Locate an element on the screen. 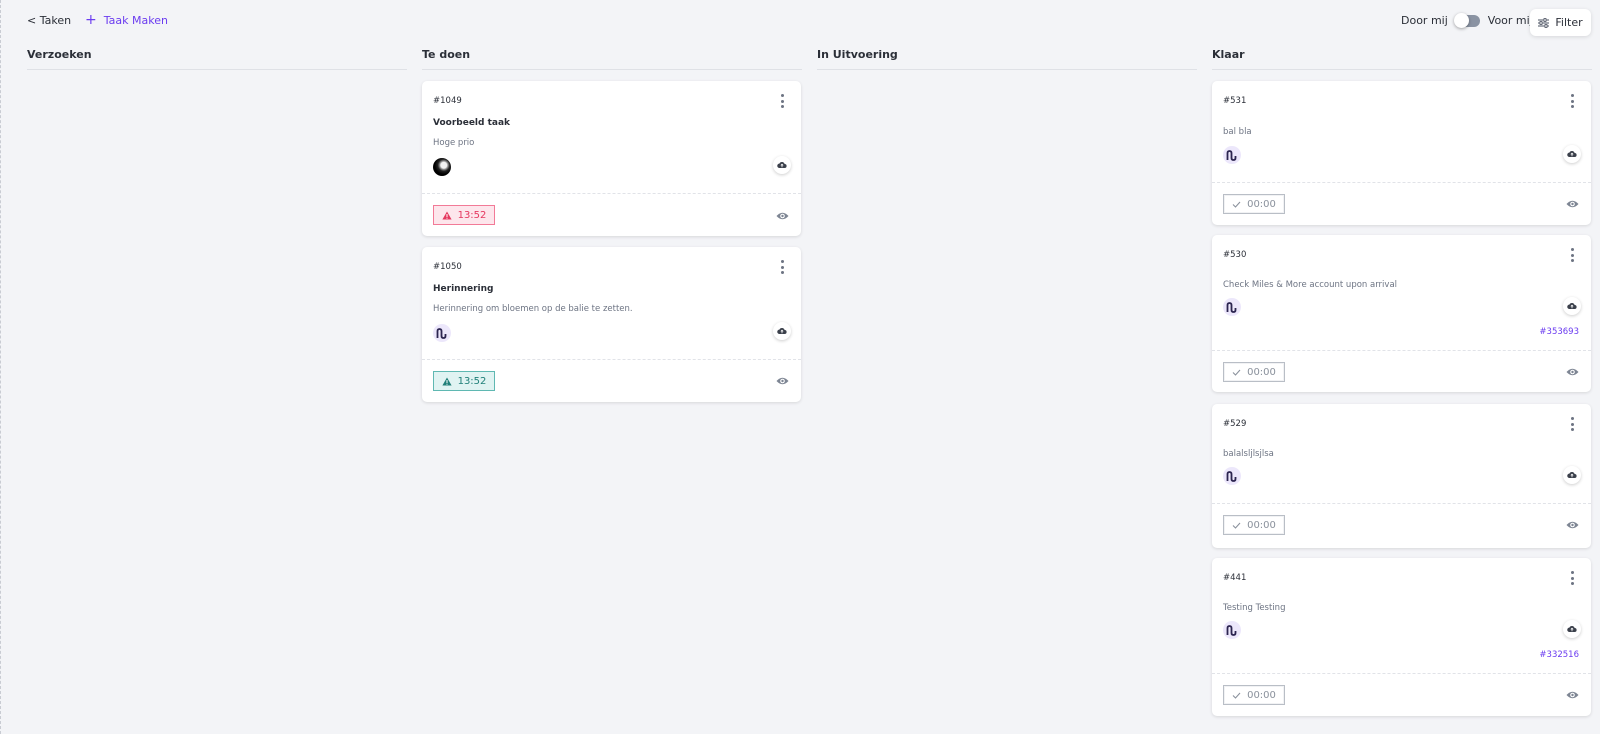 This screenshot has height=734, width=1600. toggle-right-label: Voor mij is located at coordinates (1510, 20).